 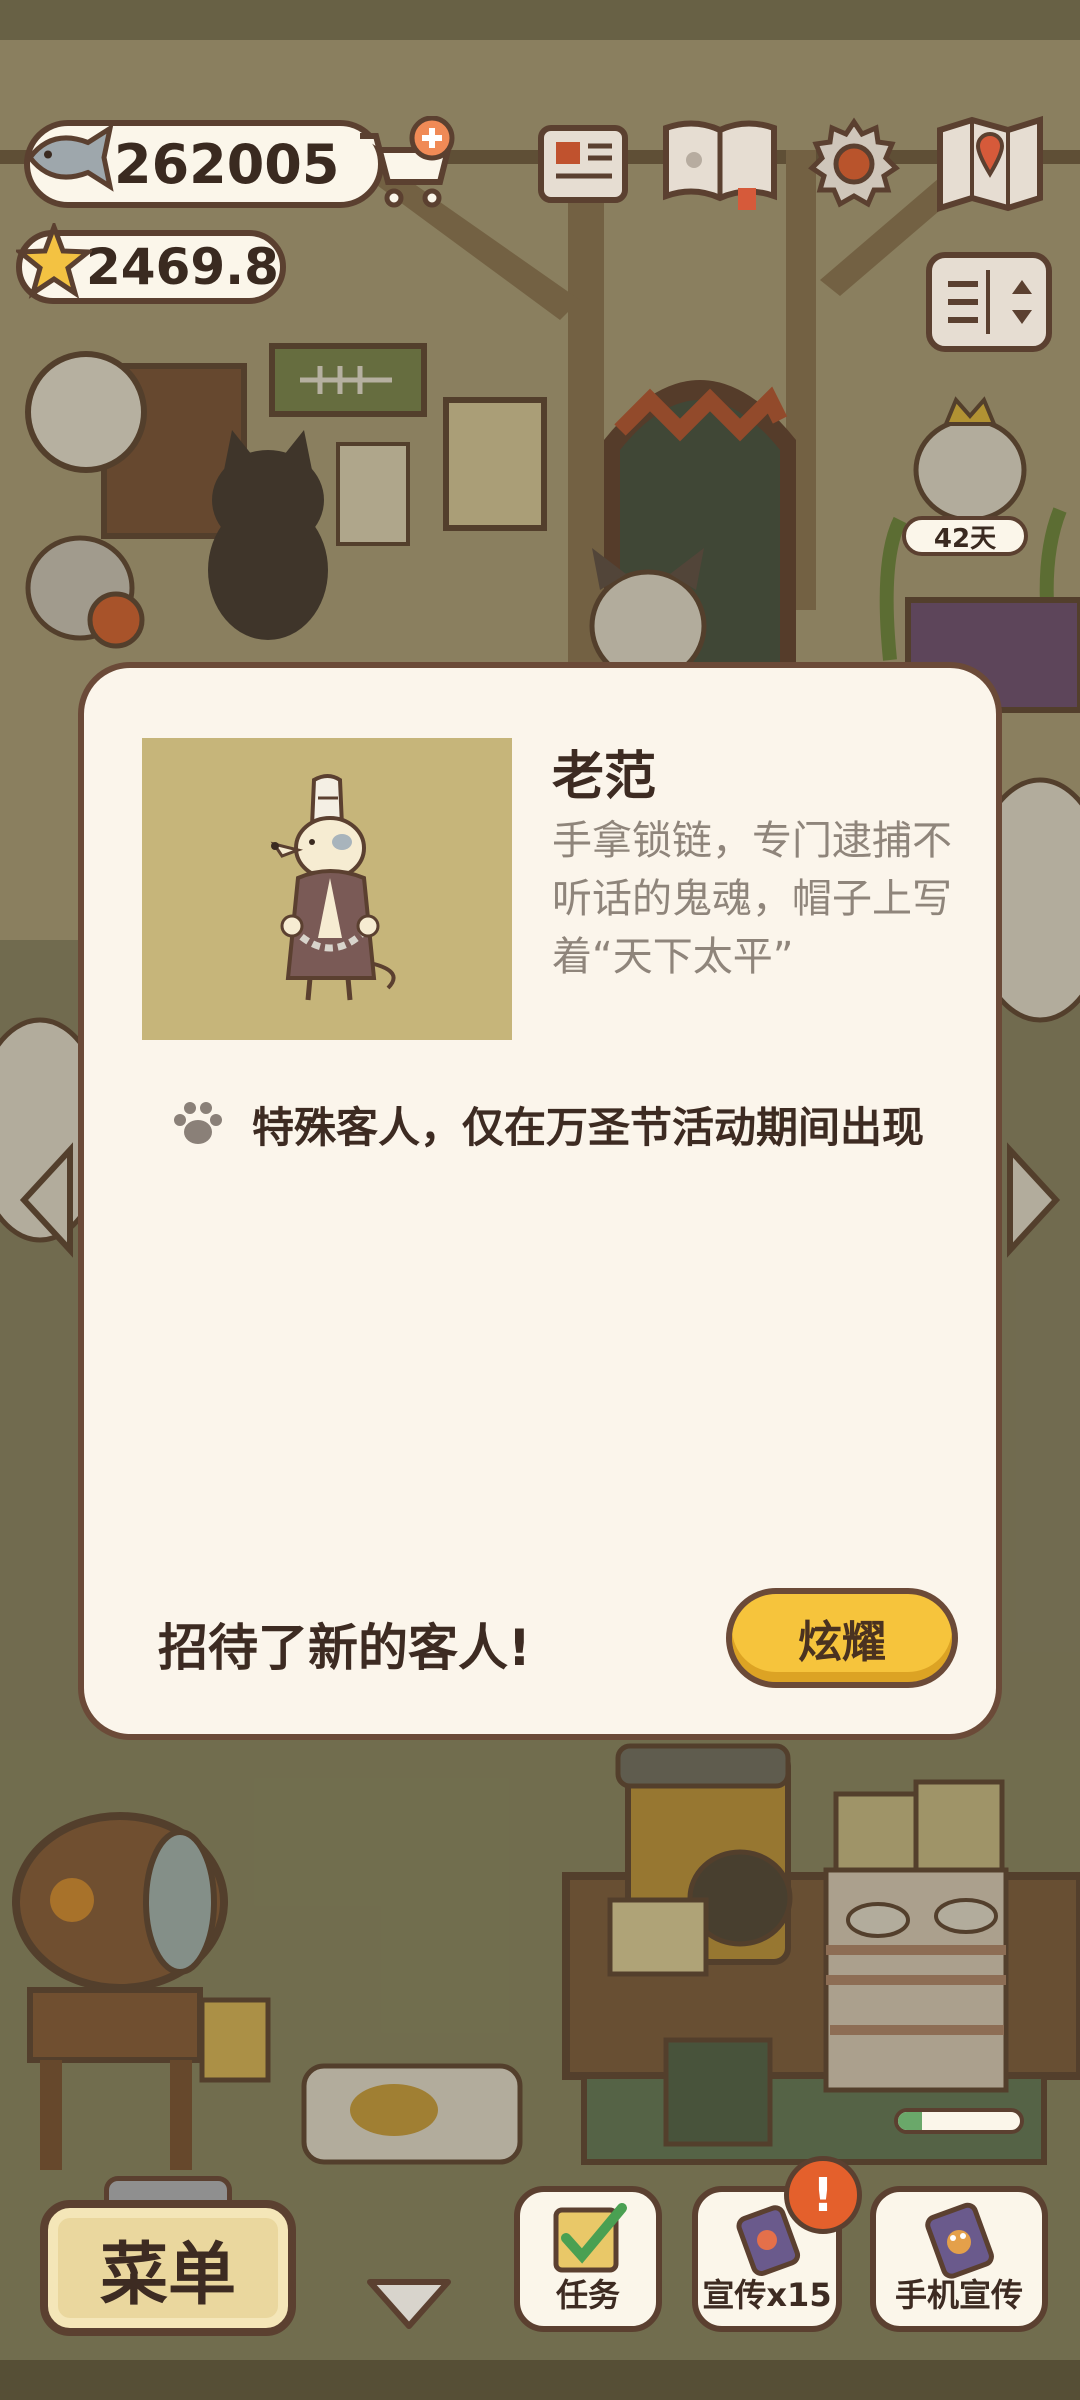 What do you see at coordinates (842, 1642) in the screenshot?
I see `show-off-label: 炫耀` at bounding box center [842, 1642].